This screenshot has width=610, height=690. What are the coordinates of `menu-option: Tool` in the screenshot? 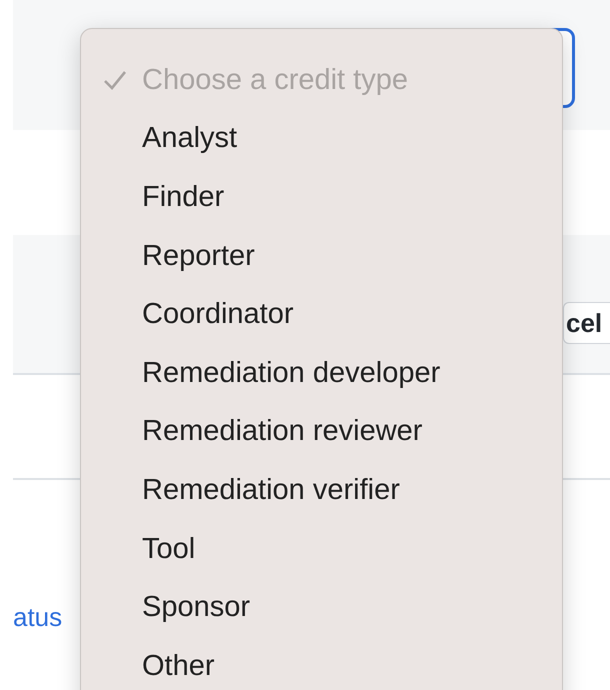 It's located at (321, 549).